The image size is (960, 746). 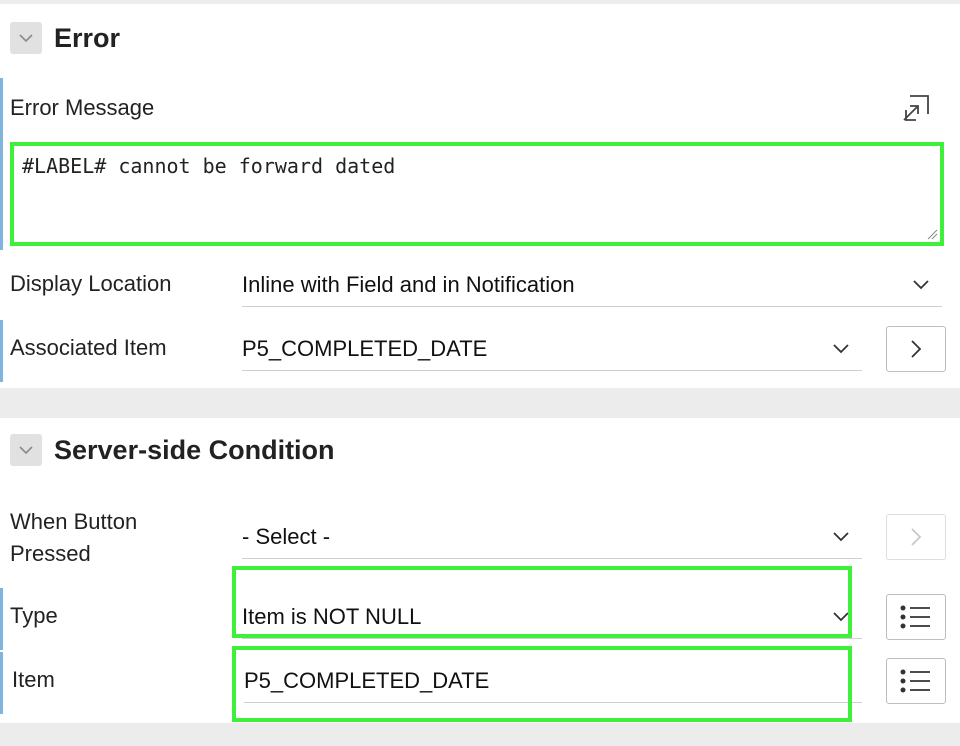 I want to click on item-list-button, so click(x=916, y=681).